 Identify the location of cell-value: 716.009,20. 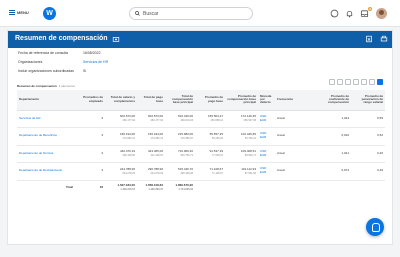
(185, 151).